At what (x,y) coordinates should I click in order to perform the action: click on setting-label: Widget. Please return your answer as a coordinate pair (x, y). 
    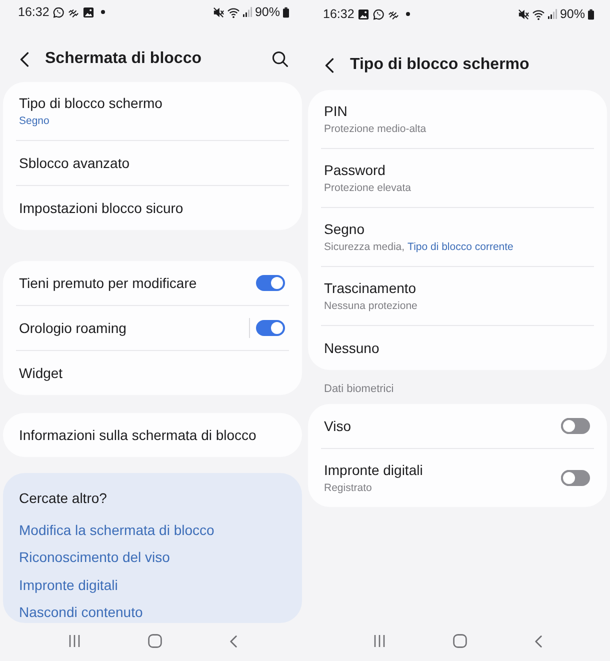
    Looking at the image, I should click on (41, 372).